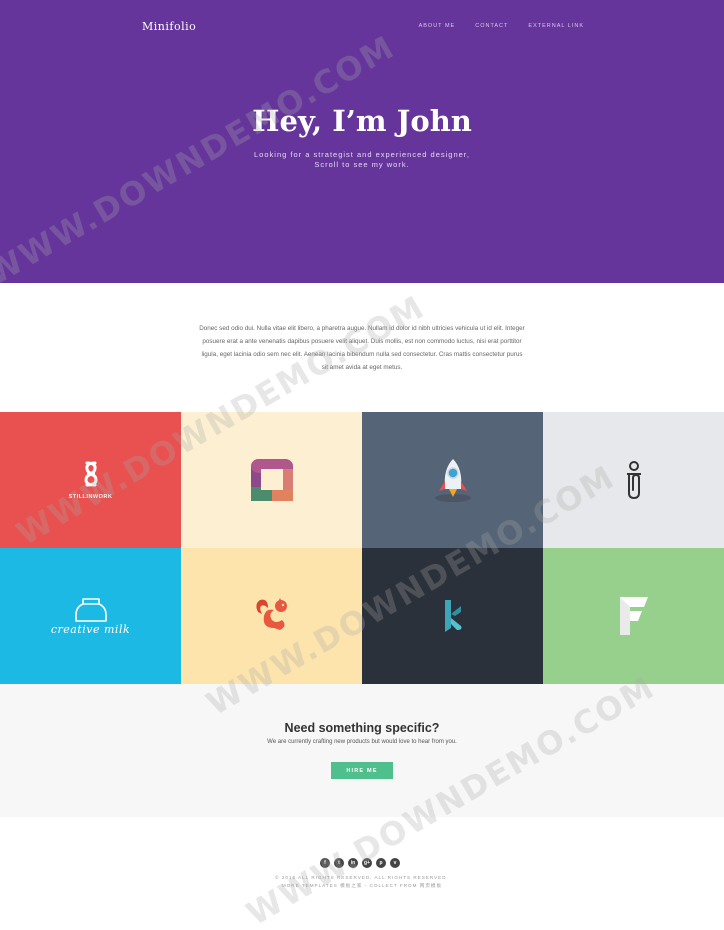 This screenshot has width=724, height=930. Describe the element at coordinates (381, 863) in the screenshot. I see `pinterest-icon: p` at that location.